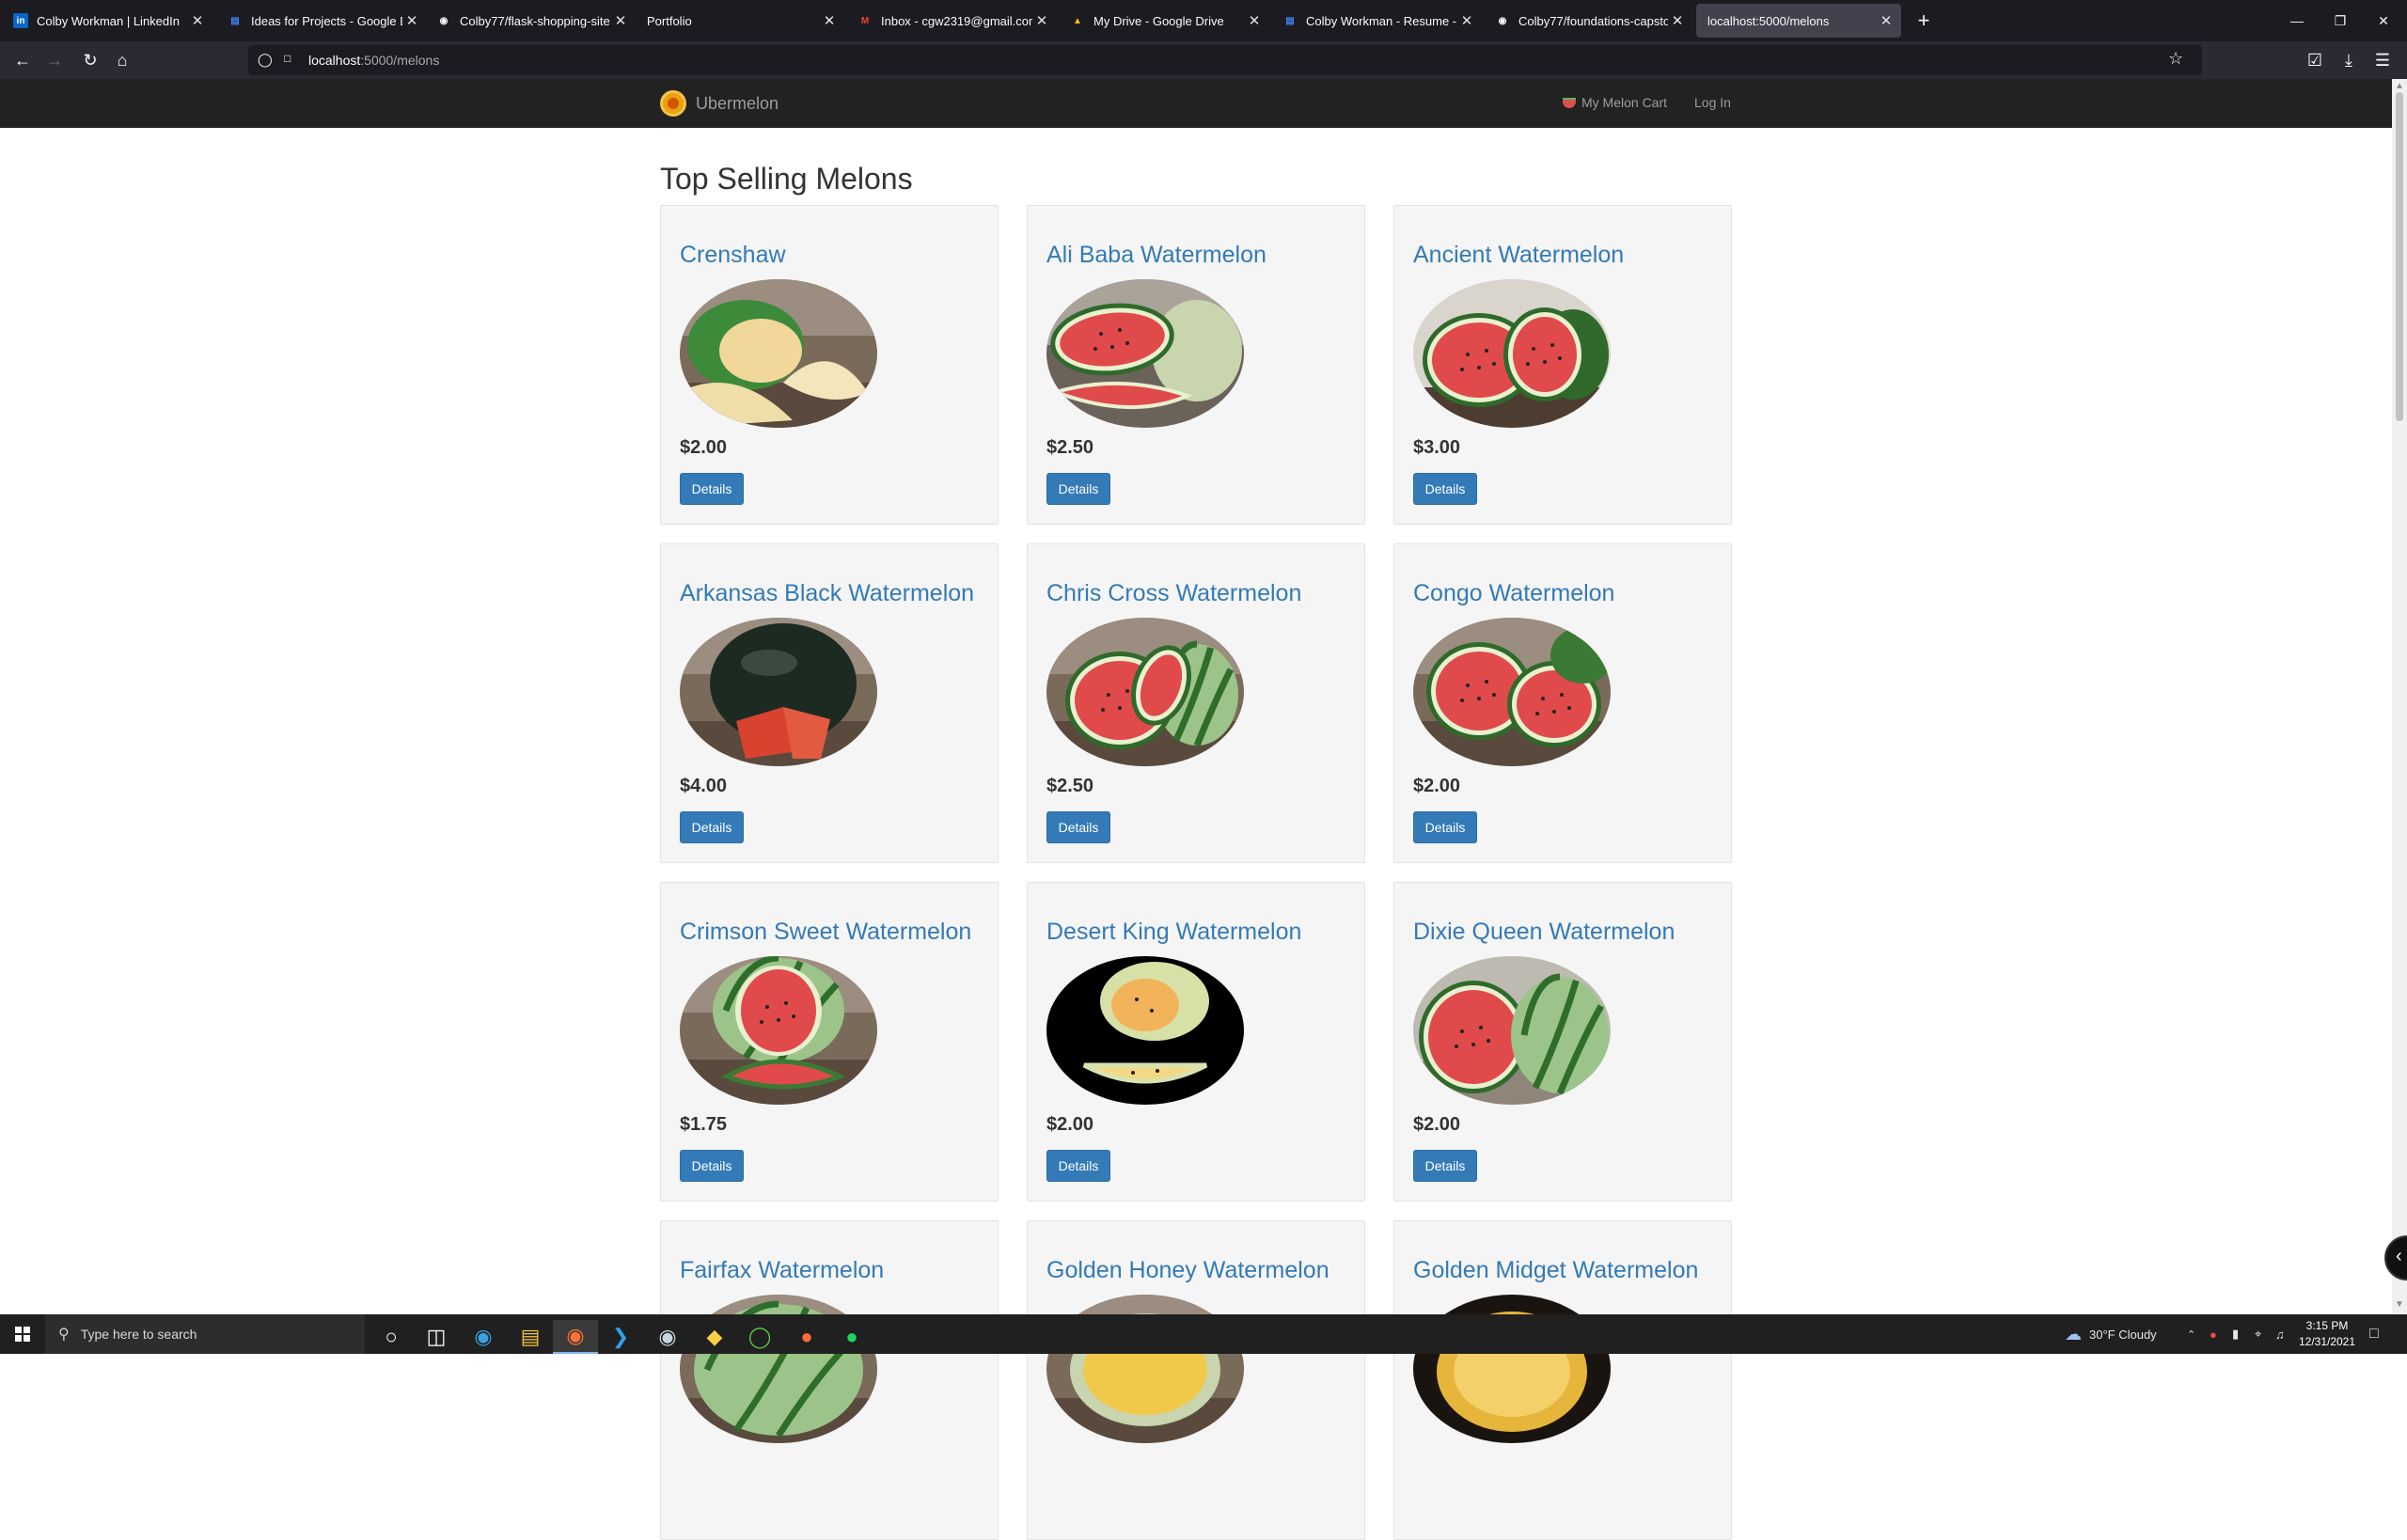  I want to click on melon-name-link: Ancient Watermelon, so click(1518, 255).